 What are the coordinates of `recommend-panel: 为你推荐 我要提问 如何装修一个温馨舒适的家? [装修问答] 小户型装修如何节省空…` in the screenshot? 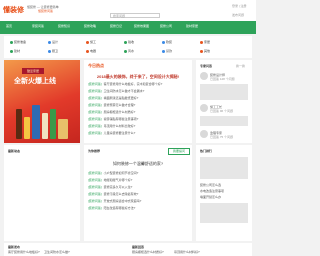 It's located at (138, 193).